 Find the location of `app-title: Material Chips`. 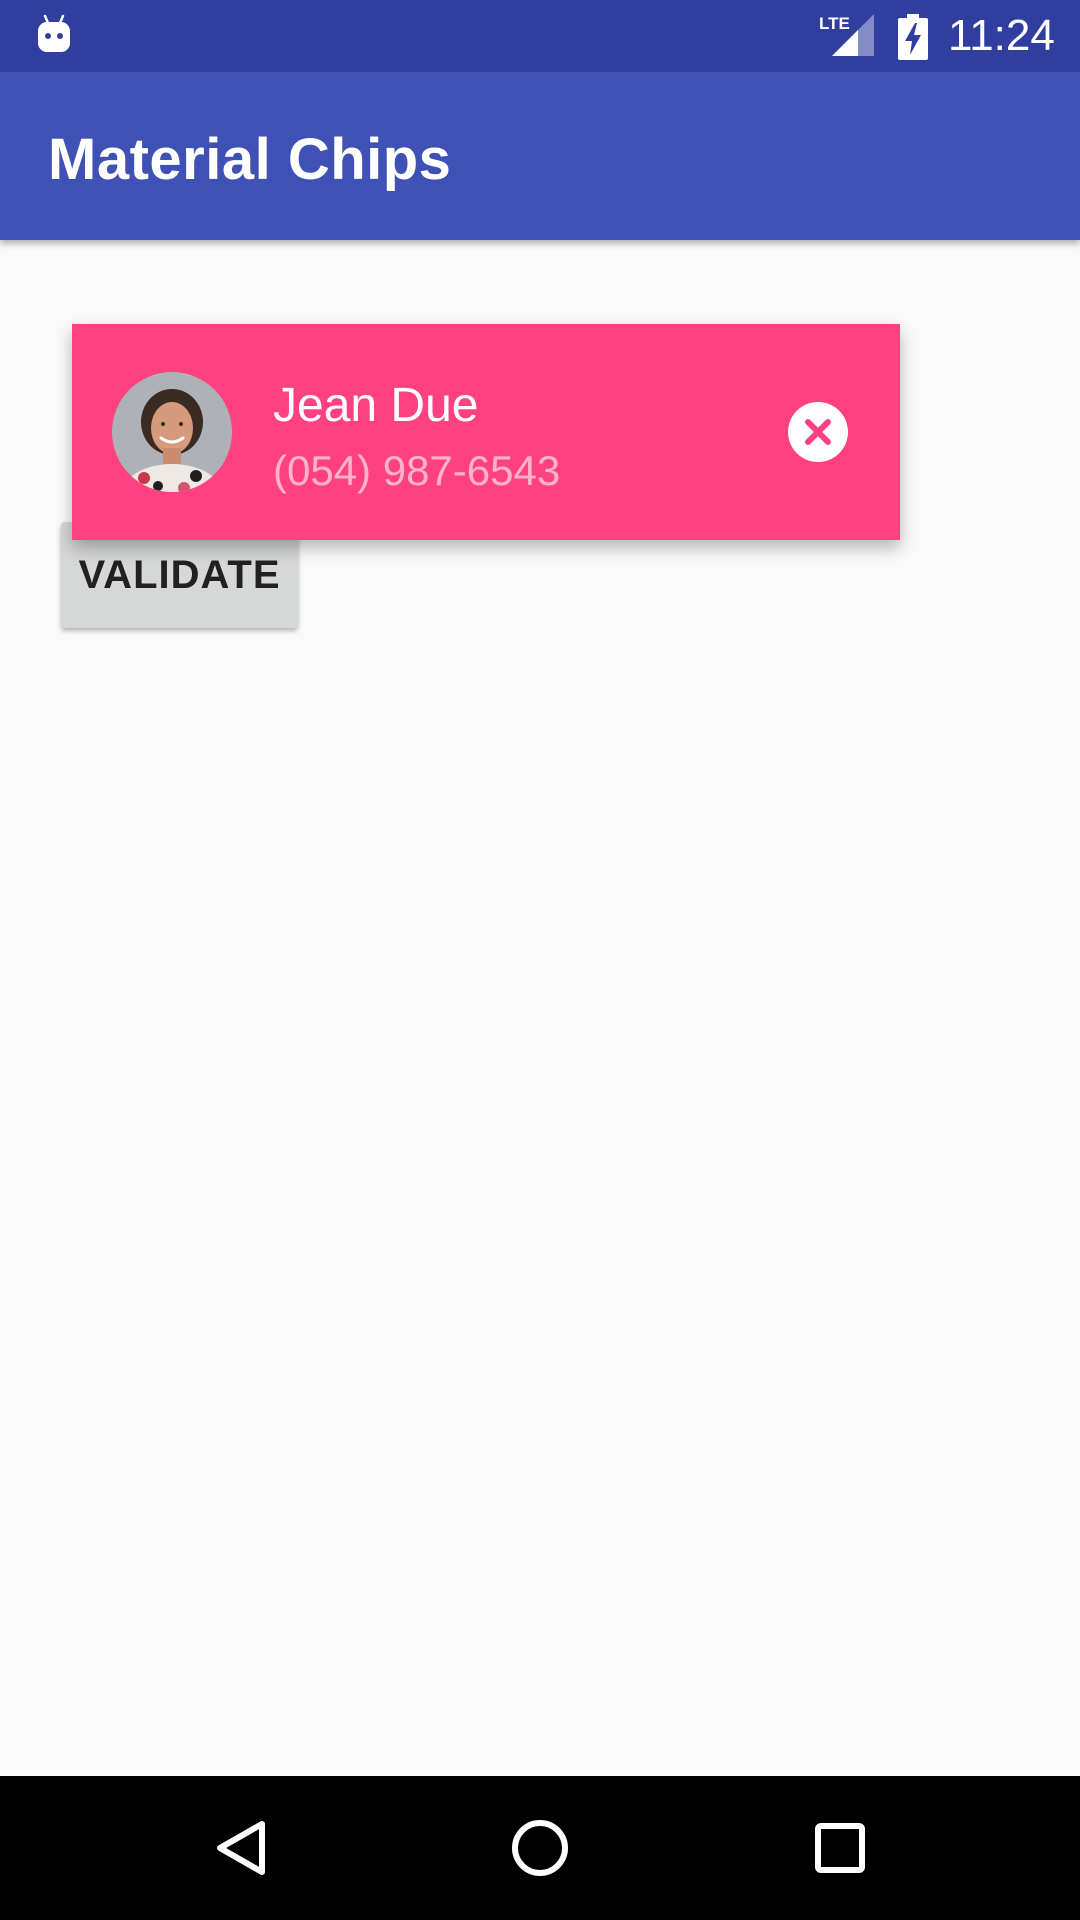

app-title: Material Chips is located at coordinates (250, 159).